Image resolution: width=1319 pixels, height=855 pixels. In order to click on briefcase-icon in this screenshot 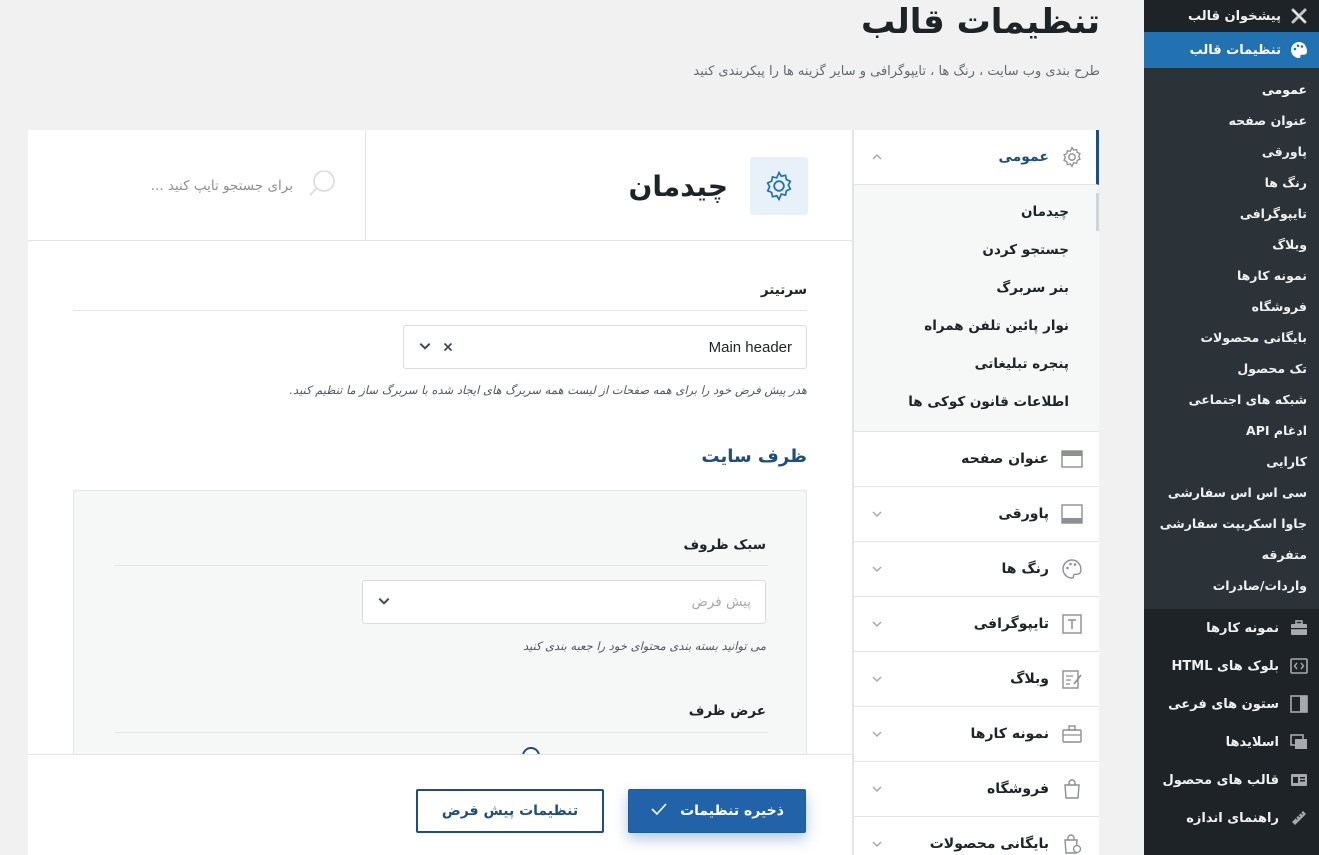, I will do `click(1299, 628)`.